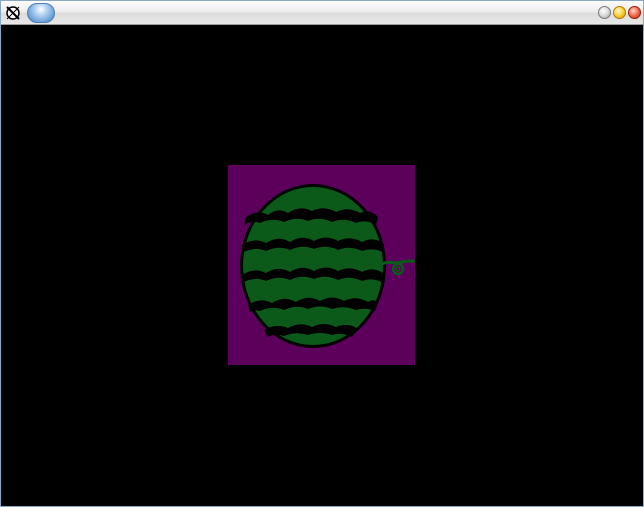 The height and width of the screenshot is (507, 644). Describe the element at coordinates (634, 12) in the screenshot. I see `close-button` at that location.